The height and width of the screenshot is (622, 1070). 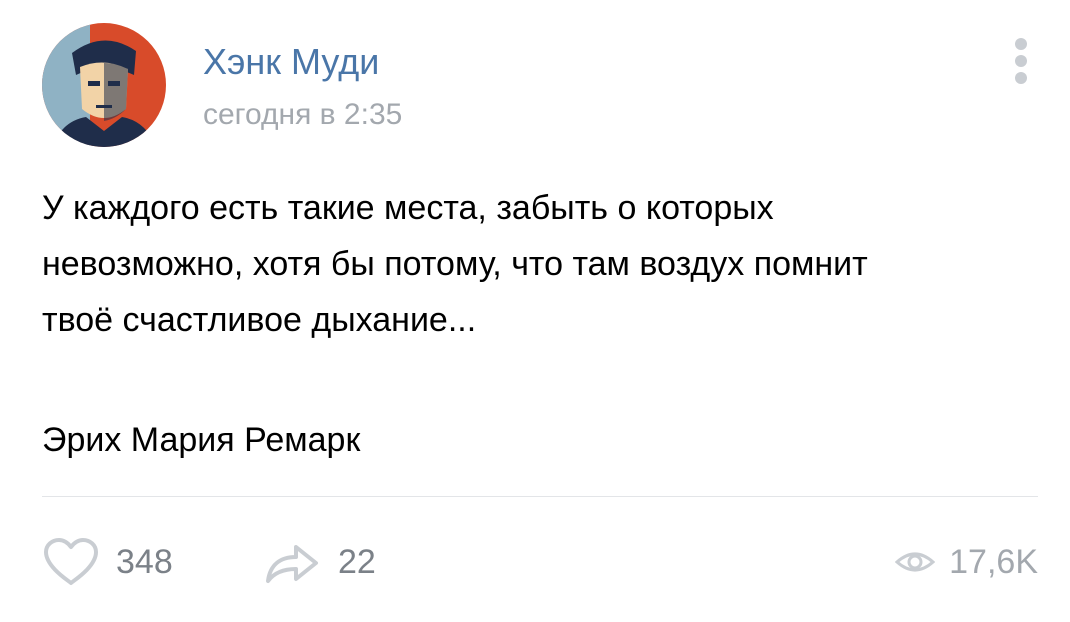 I want to click on views-counter: 17,6K, so click(x=966, y=562).